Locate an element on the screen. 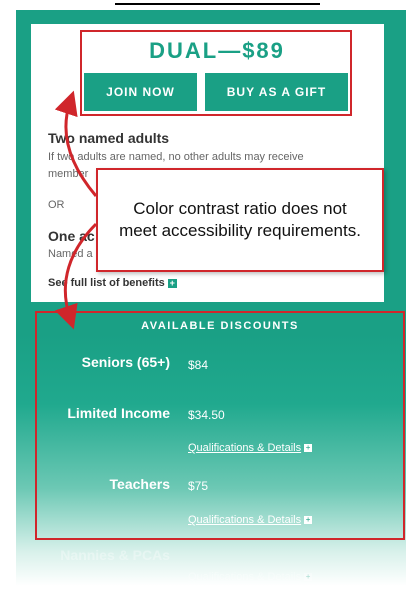  discount-label-limited-income: Limited Income is located at coordinates (118, 413).